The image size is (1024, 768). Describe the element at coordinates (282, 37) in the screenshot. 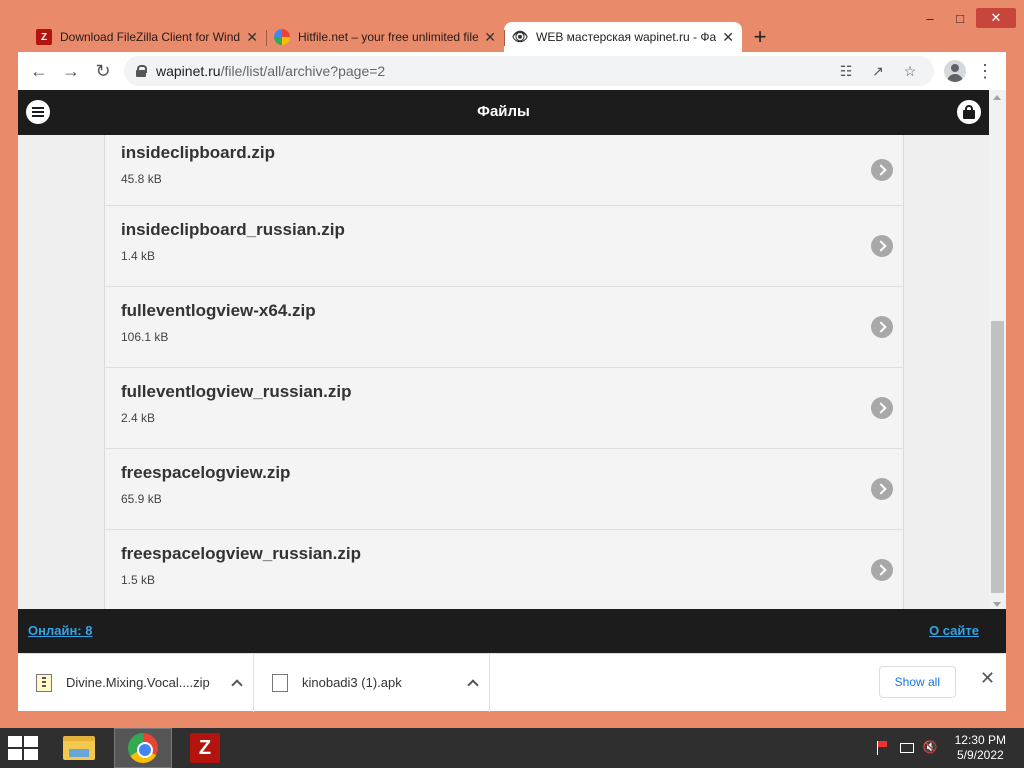

I see `hitfile-icon` at that location.